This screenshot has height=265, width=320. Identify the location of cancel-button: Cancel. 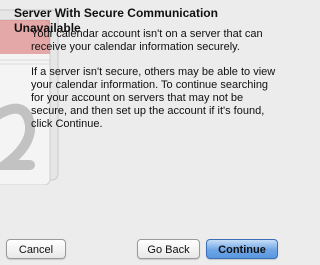
(36, 249).